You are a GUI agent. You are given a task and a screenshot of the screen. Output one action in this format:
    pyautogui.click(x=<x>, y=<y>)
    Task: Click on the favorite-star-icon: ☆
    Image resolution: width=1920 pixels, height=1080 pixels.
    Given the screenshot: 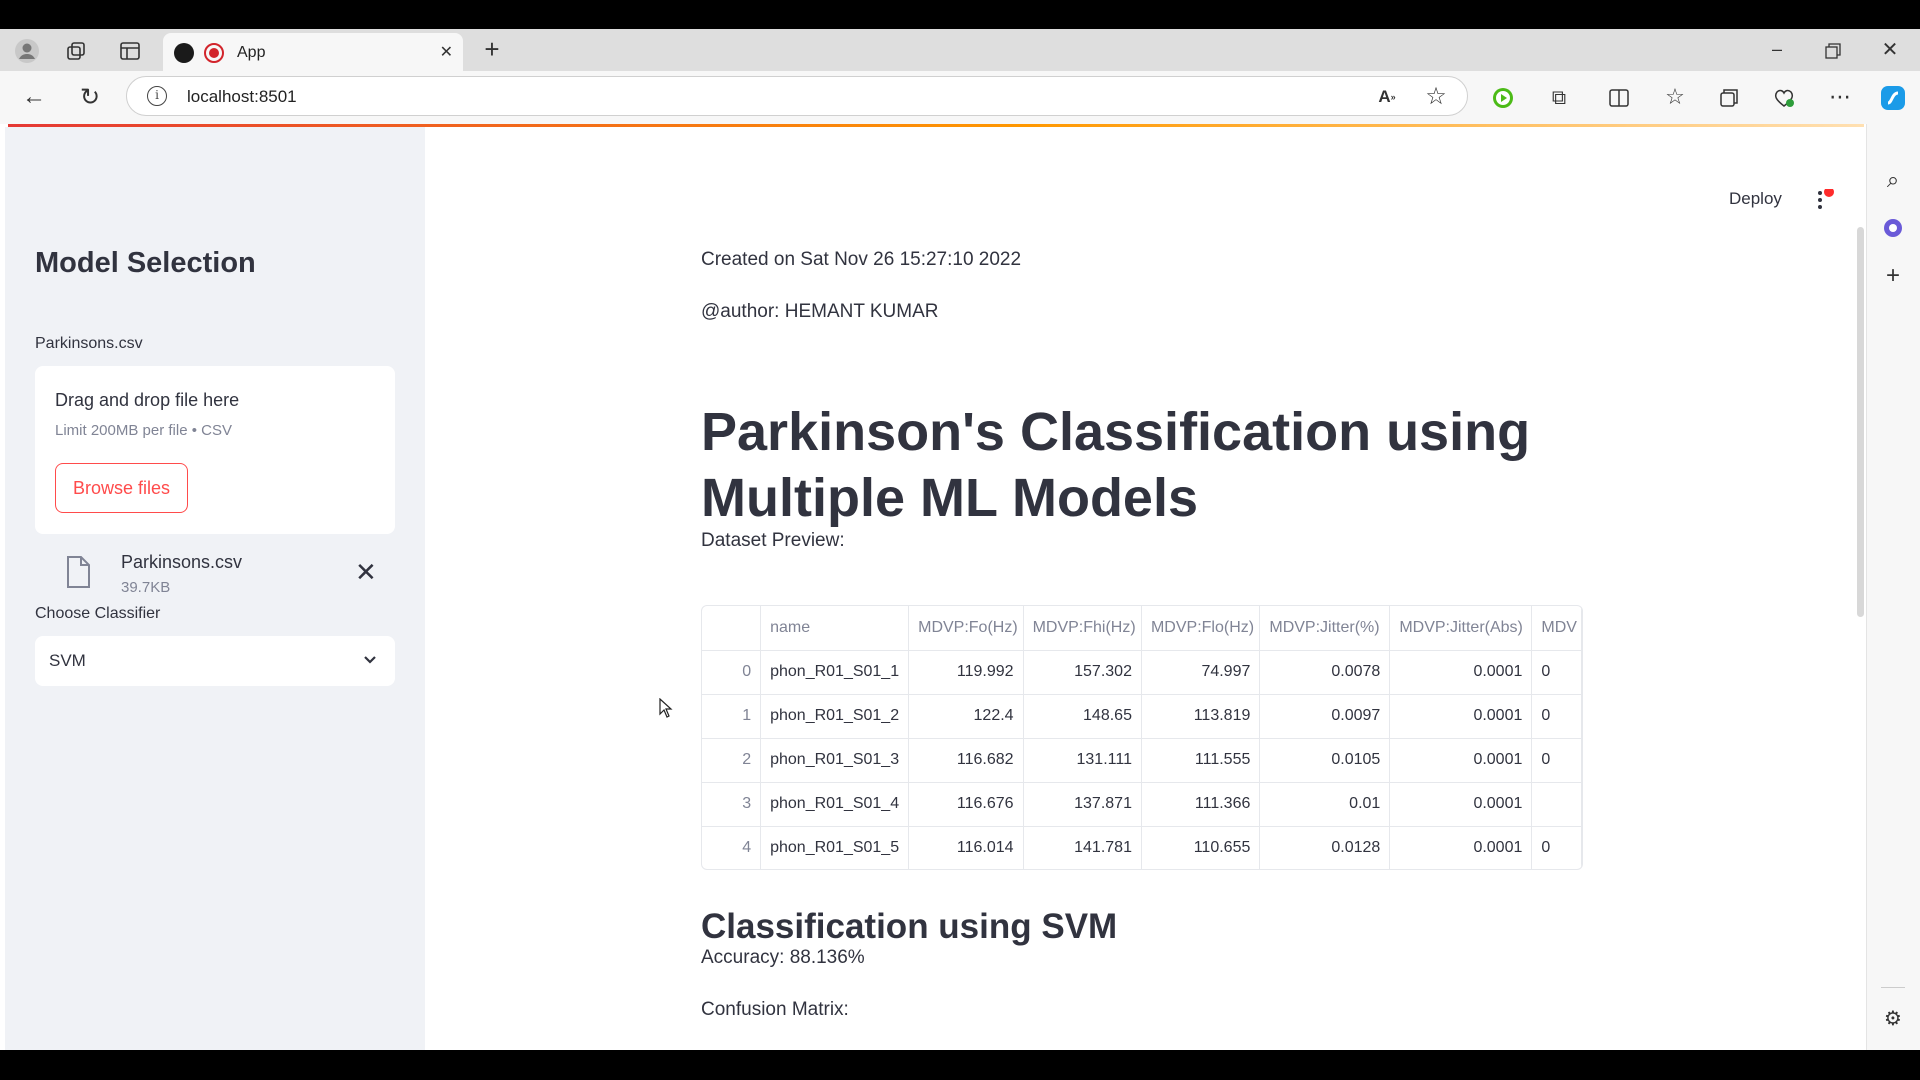 What is the action you would take?
    pyautogui.click(x=1436, y=96)
    